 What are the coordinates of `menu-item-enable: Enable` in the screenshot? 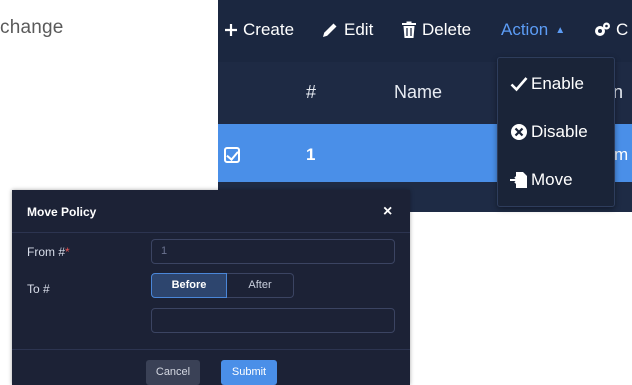 It's located at (547, 84).